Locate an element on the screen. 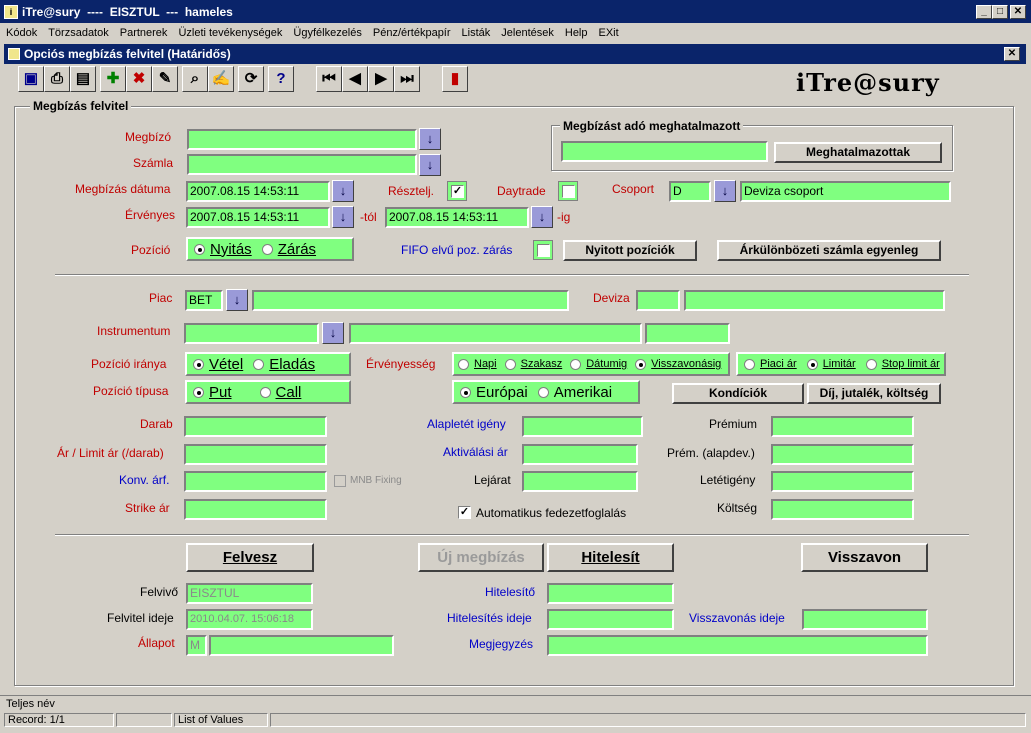 The image size is (1031, 733). konv-field is located at coordinates (255, 481).